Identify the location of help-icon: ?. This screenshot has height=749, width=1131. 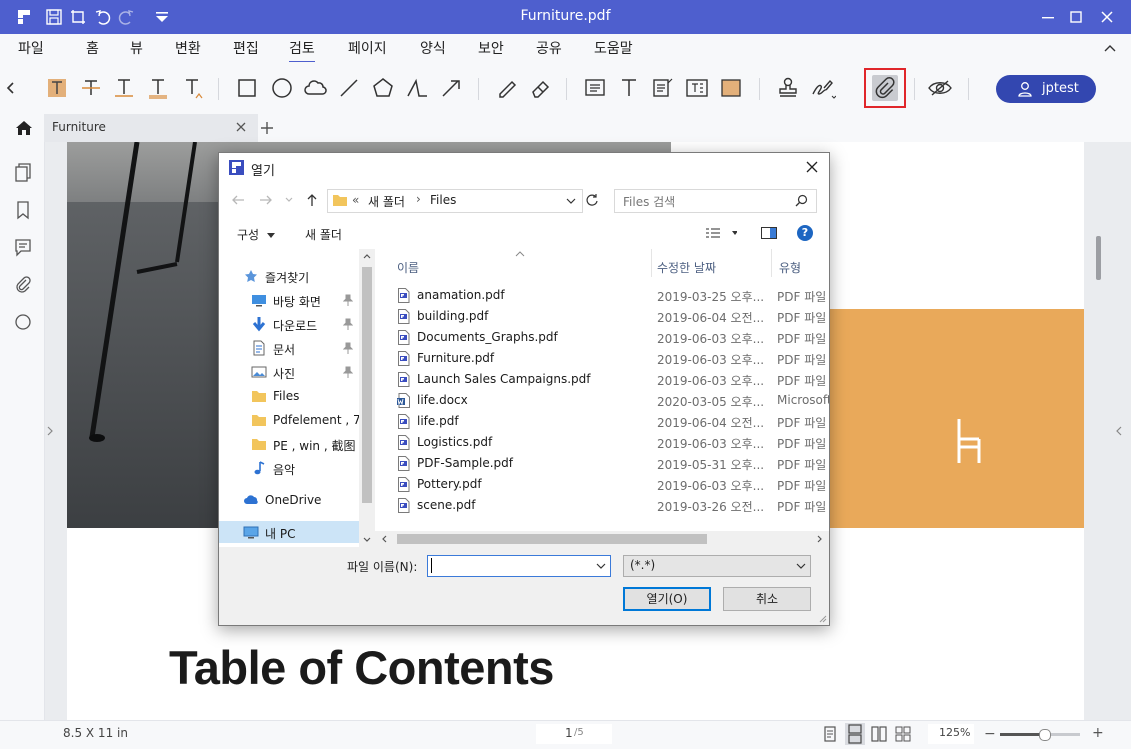
(805, 233).